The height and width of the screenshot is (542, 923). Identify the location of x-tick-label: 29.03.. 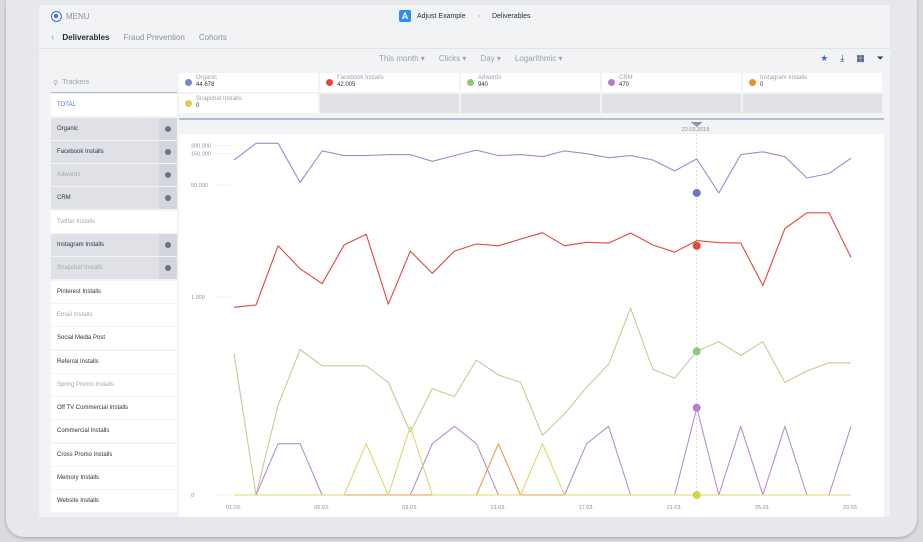
(851, 508).